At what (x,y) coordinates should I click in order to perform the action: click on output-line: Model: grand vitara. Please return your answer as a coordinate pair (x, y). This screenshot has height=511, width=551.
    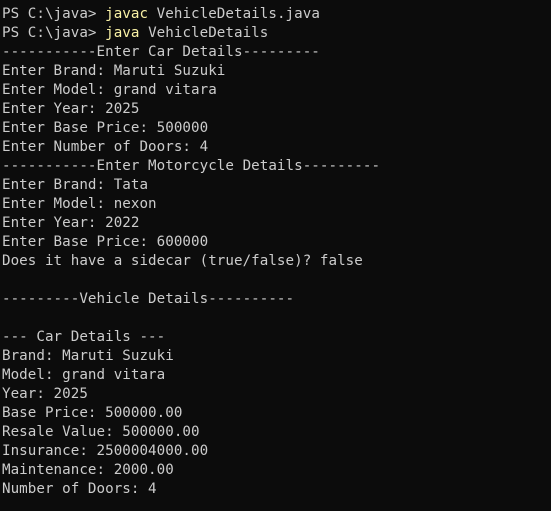
    Looking at the image, I should click on (84, 375).